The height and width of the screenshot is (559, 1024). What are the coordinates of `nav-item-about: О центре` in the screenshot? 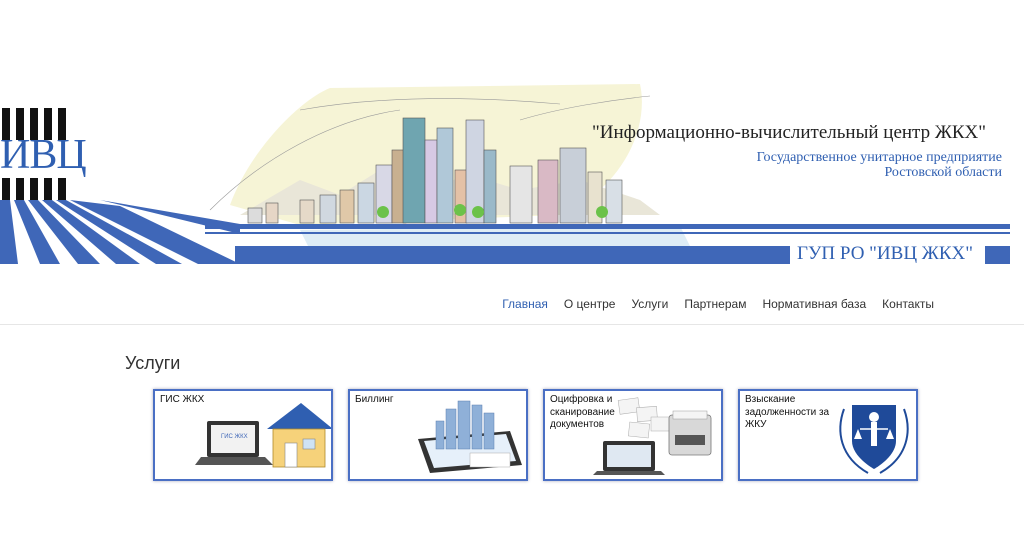 It's located at (590, 304).